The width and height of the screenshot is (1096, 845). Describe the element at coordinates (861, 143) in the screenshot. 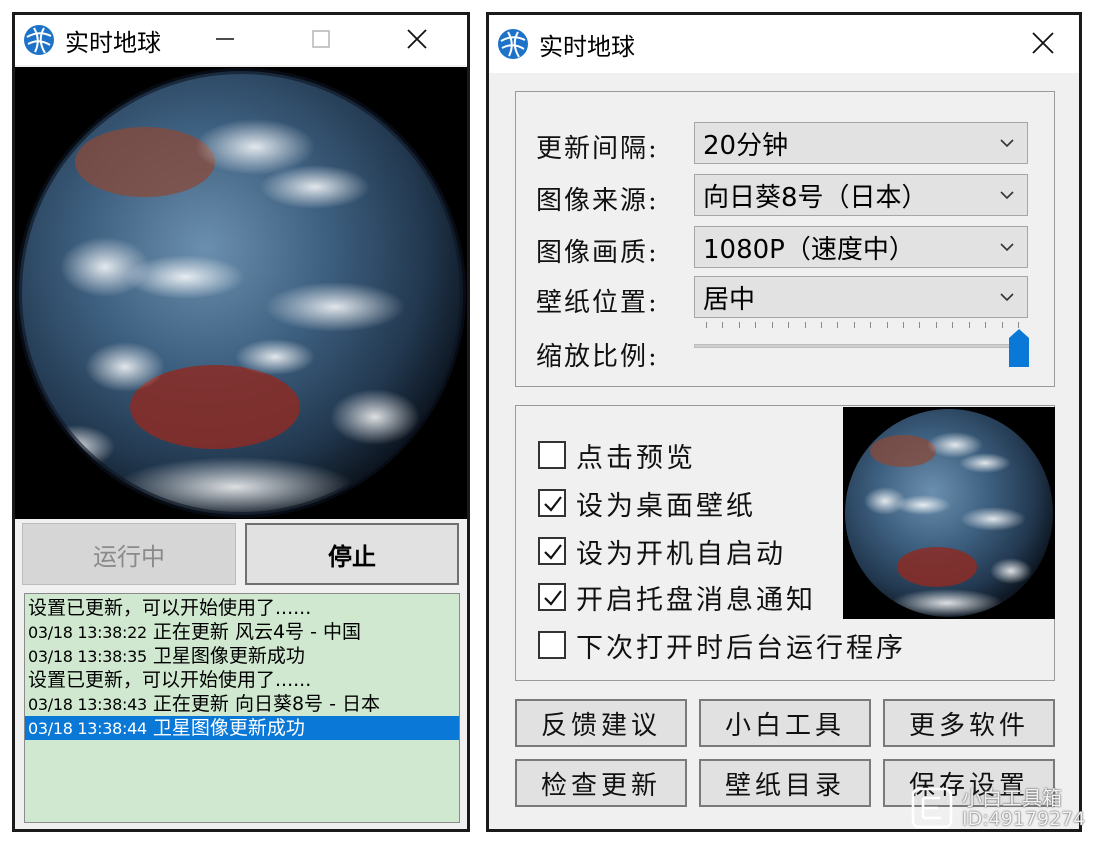

I see `interval-select: 20分钟` at that location.